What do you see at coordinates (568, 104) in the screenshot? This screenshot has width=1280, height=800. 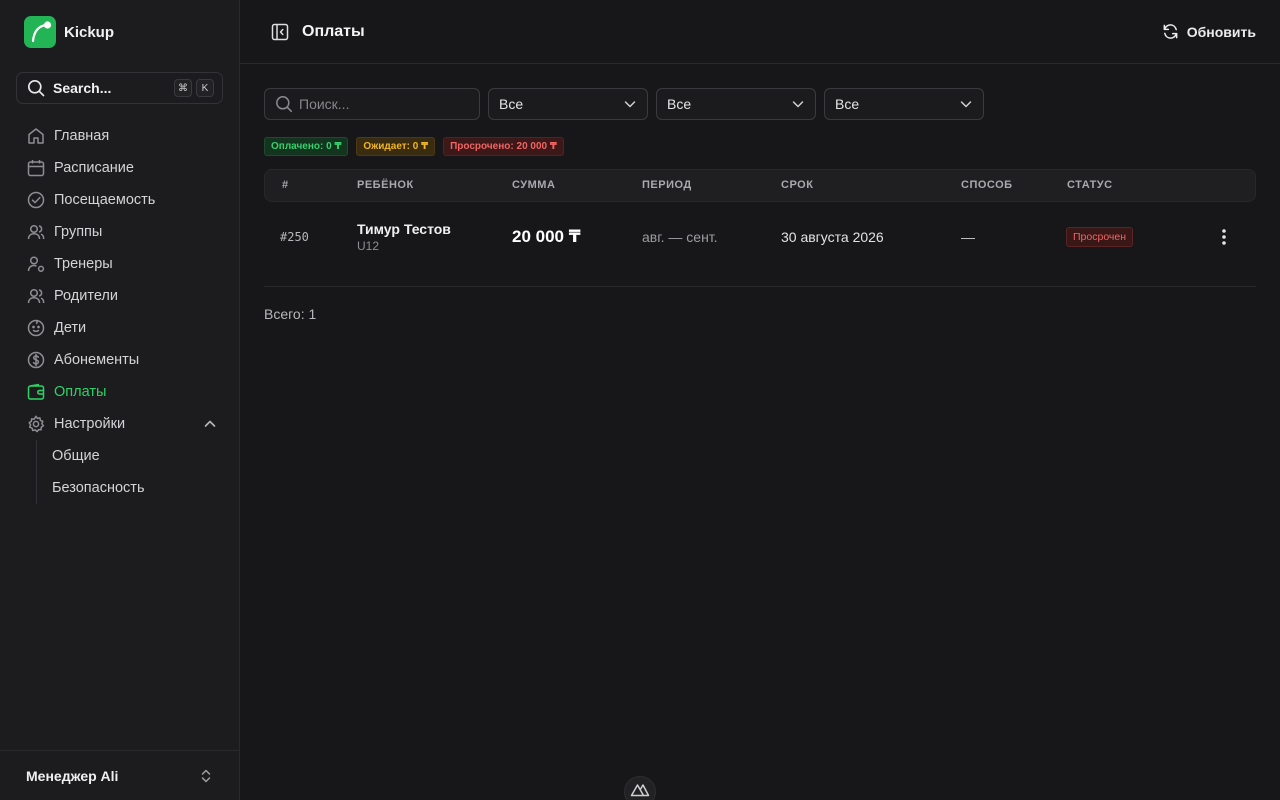 I see `filter-select-1: Все` at bounding box center [568, 104].